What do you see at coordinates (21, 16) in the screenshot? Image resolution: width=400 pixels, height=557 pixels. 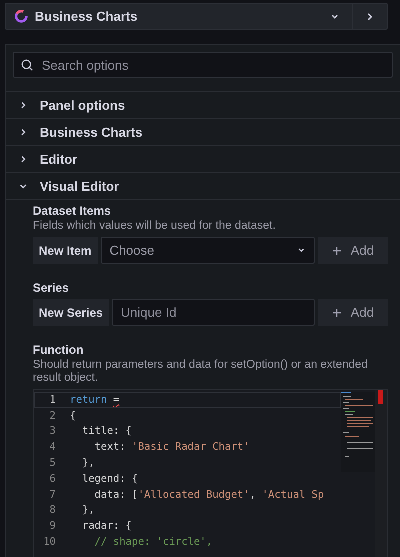 I see `ring-logo-icon` at bounding box center [21, 16].